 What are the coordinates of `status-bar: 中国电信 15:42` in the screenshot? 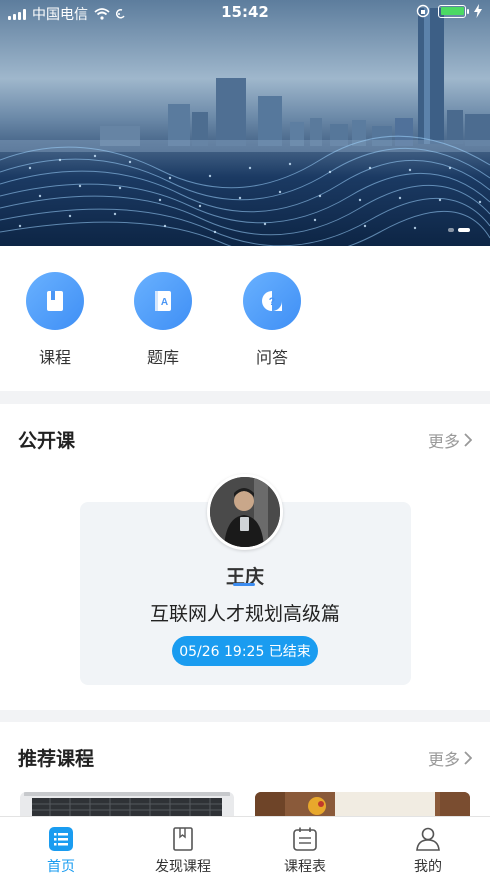 It's located at (245, 13).